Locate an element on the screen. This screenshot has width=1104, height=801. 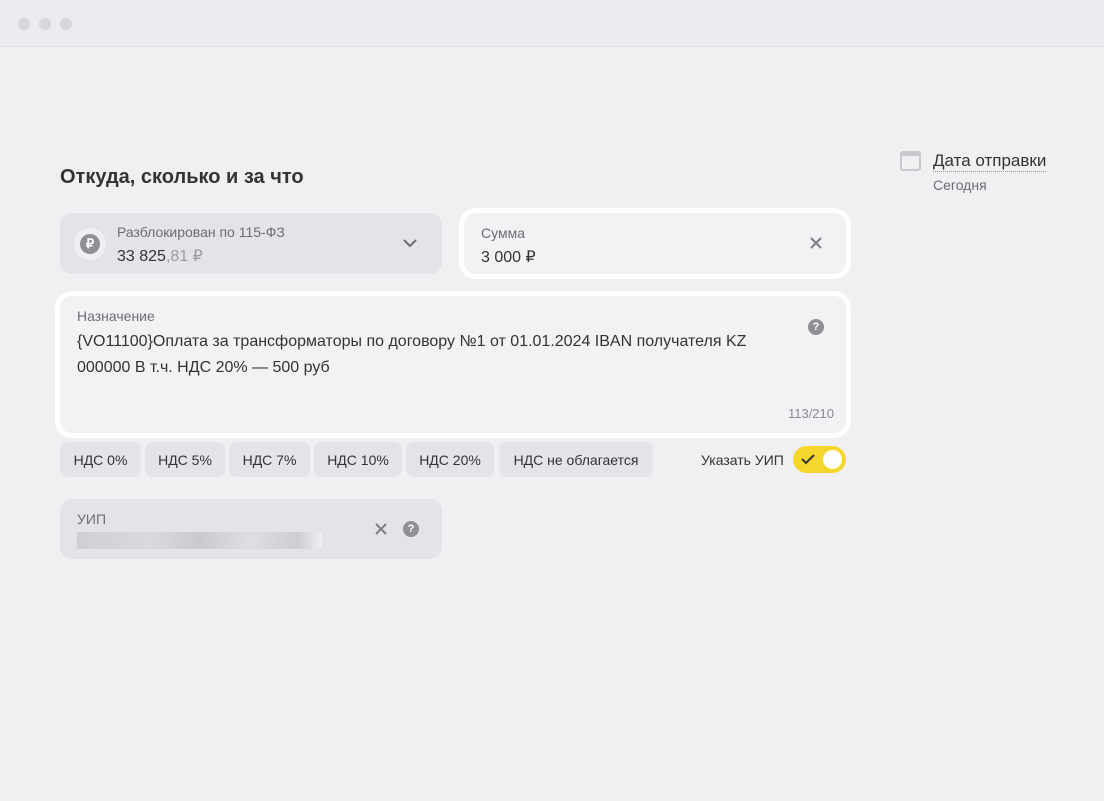
window-zoom-dot is located at coordinates (66, 24).